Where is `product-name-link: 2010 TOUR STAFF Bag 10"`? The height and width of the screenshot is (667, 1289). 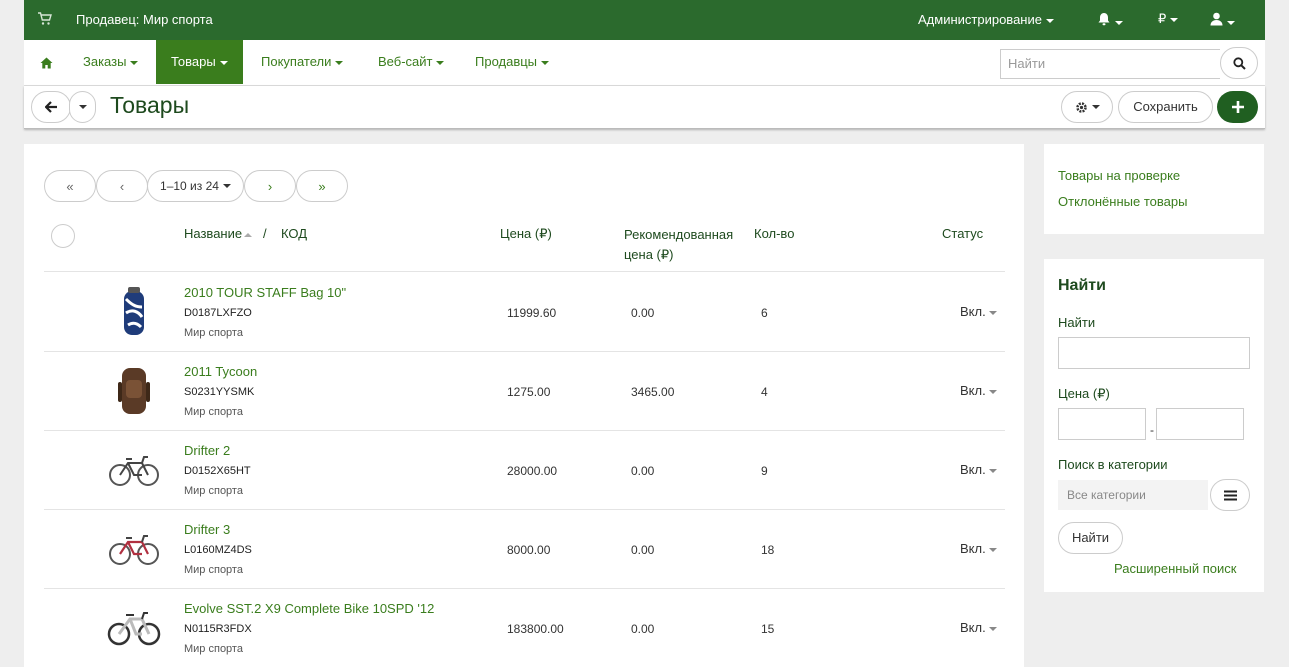 product-name-link: 2010 TOUR STAFF Bag 10" is located at coordinates (265, 292).